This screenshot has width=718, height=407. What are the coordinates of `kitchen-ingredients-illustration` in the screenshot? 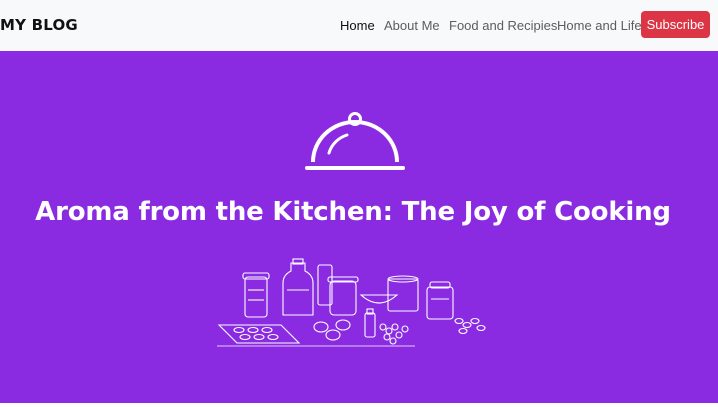 It's located at (351, 302).